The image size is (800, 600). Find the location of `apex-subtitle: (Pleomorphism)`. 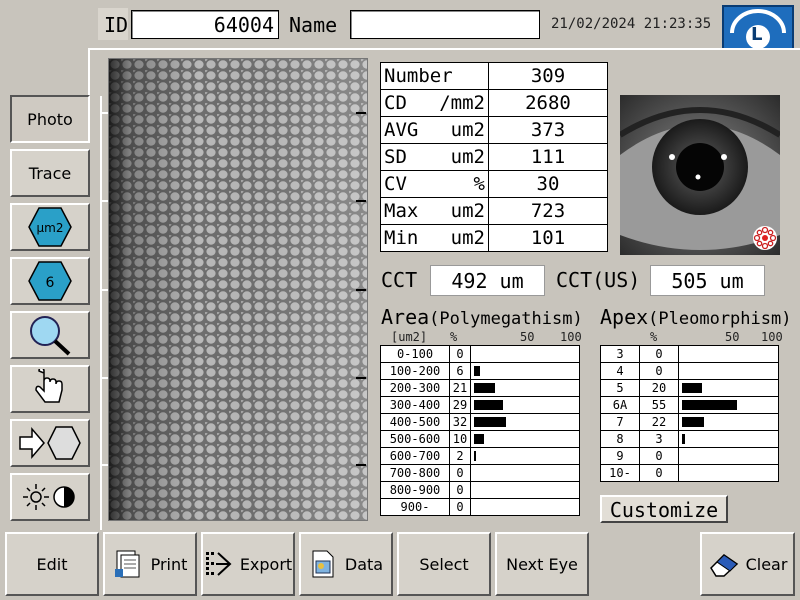

apex-subtitle: (Pleomorphism) is located at coordinates (720, 319).